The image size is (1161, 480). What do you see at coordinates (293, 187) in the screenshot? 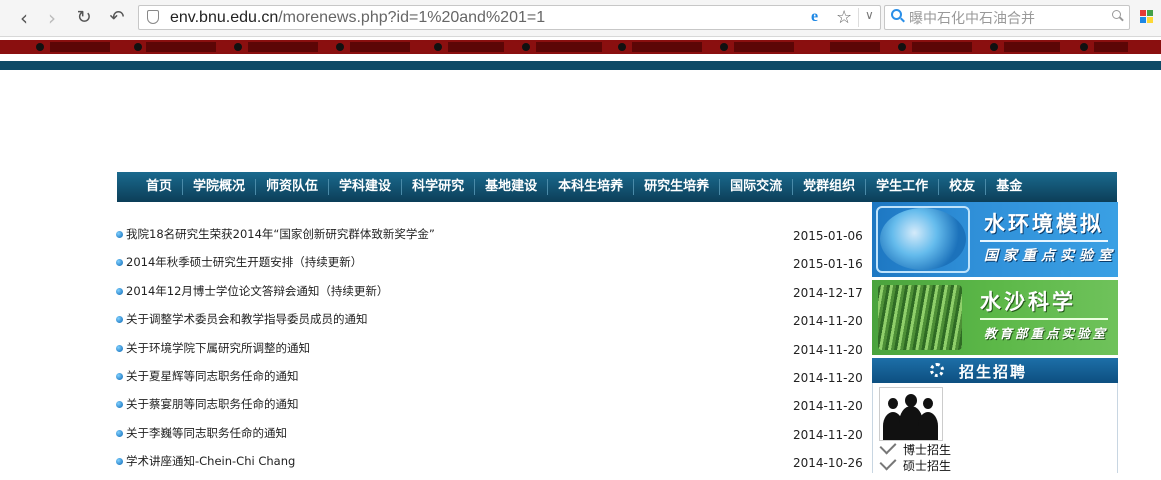
I see `nav-item-faculty: 师资队伍` at bounding box center [293, 187].